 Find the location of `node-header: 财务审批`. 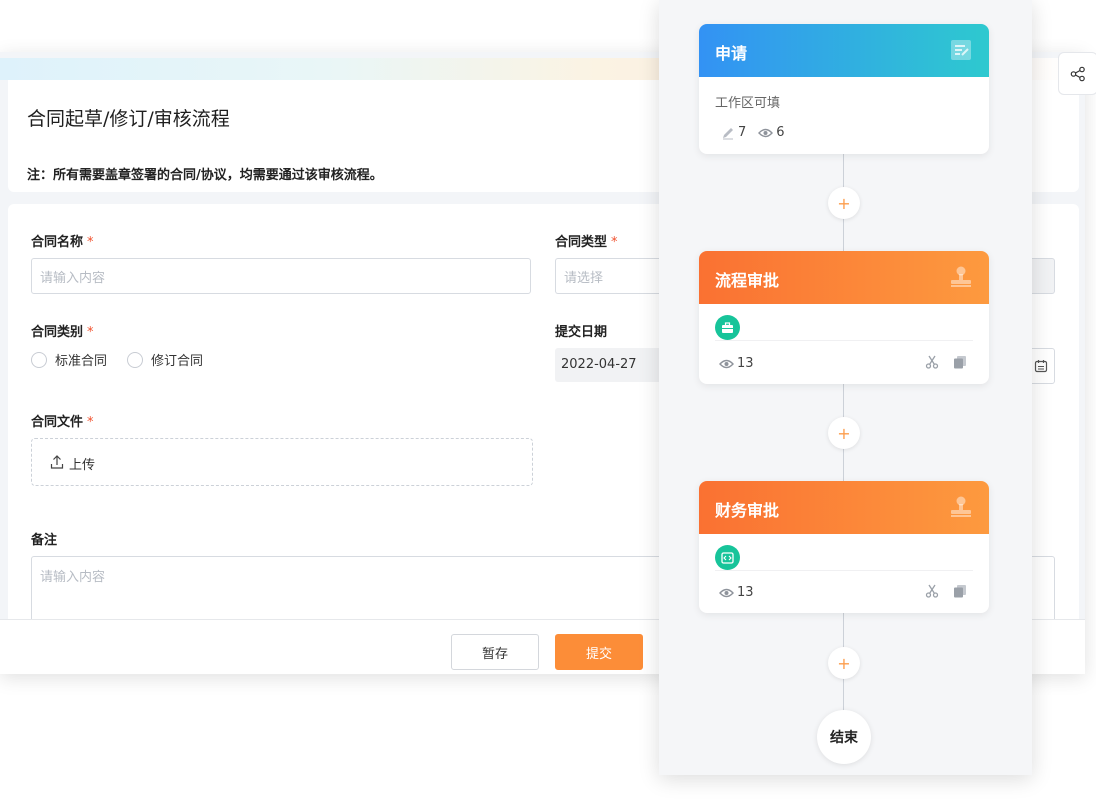

node-header: 财务审批 is located at coordinates (844, 507).